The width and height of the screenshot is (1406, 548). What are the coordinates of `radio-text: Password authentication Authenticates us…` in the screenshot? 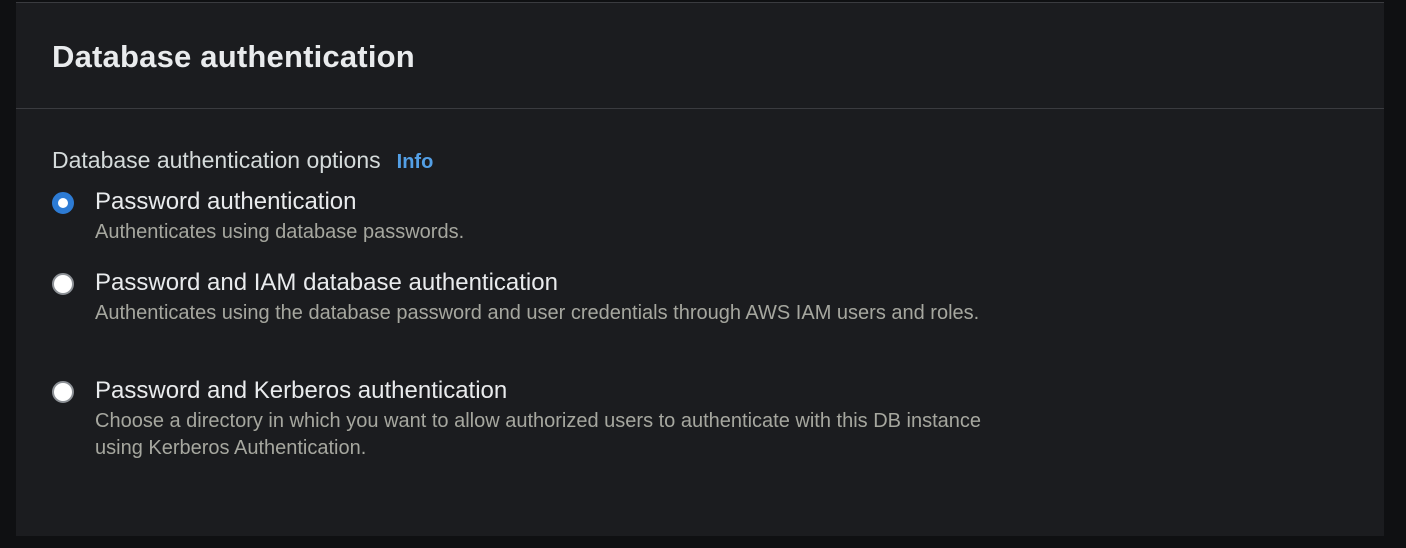 It's located at (560, 216).